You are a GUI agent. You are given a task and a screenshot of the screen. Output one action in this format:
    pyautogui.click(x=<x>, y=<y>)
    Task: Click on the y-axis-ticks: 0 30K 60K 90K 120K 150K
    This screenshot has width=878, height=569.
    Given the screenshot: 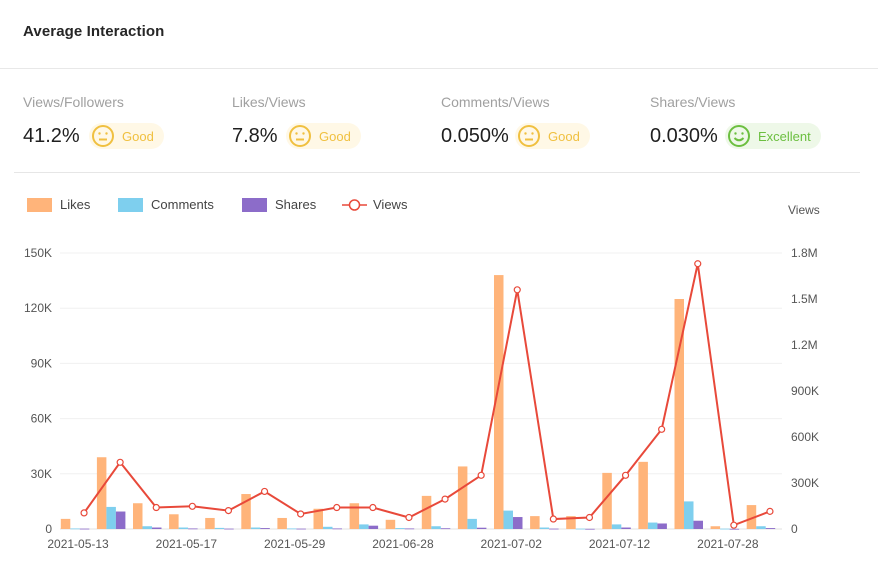 What is the action you would take?
    pyautogui.click(x=38, y=391)
    